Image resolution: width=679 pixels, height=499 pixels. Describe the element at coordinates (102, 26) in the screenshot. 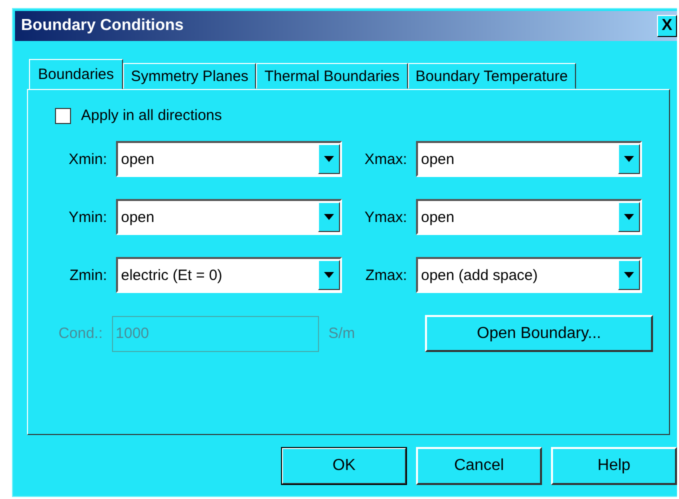

I see `window-title: Boundary Conditions` at that location.